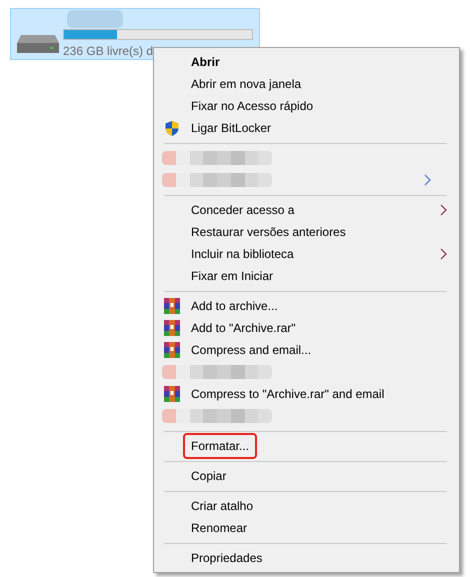 Image resolution: width=470 pixels, height=577 pixels. I want to click on menu-item: Copiar, so click(208, 476).